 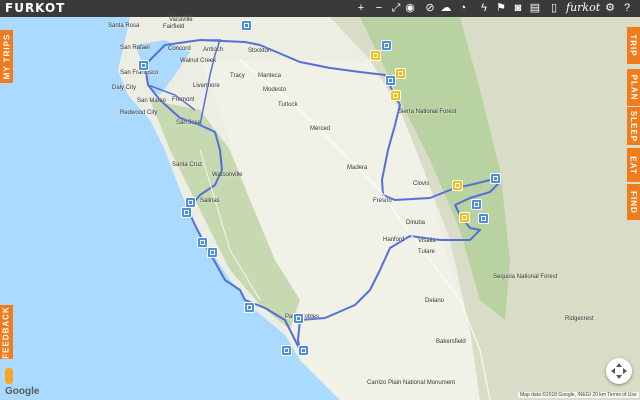 I want to click on city-label: Antioch, so click(x=213, y=50).